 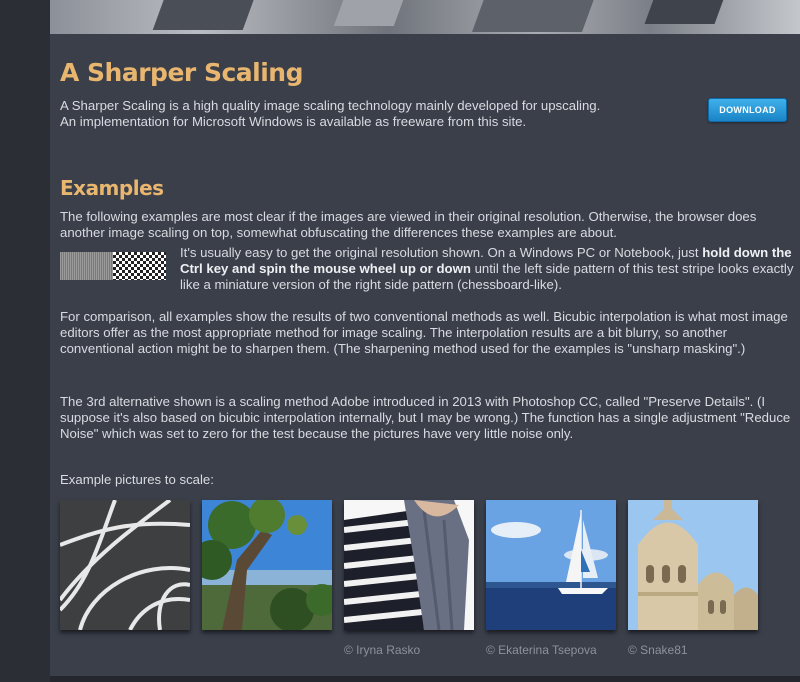 I want to click on header-banner-image, so click(x=425, y=17).